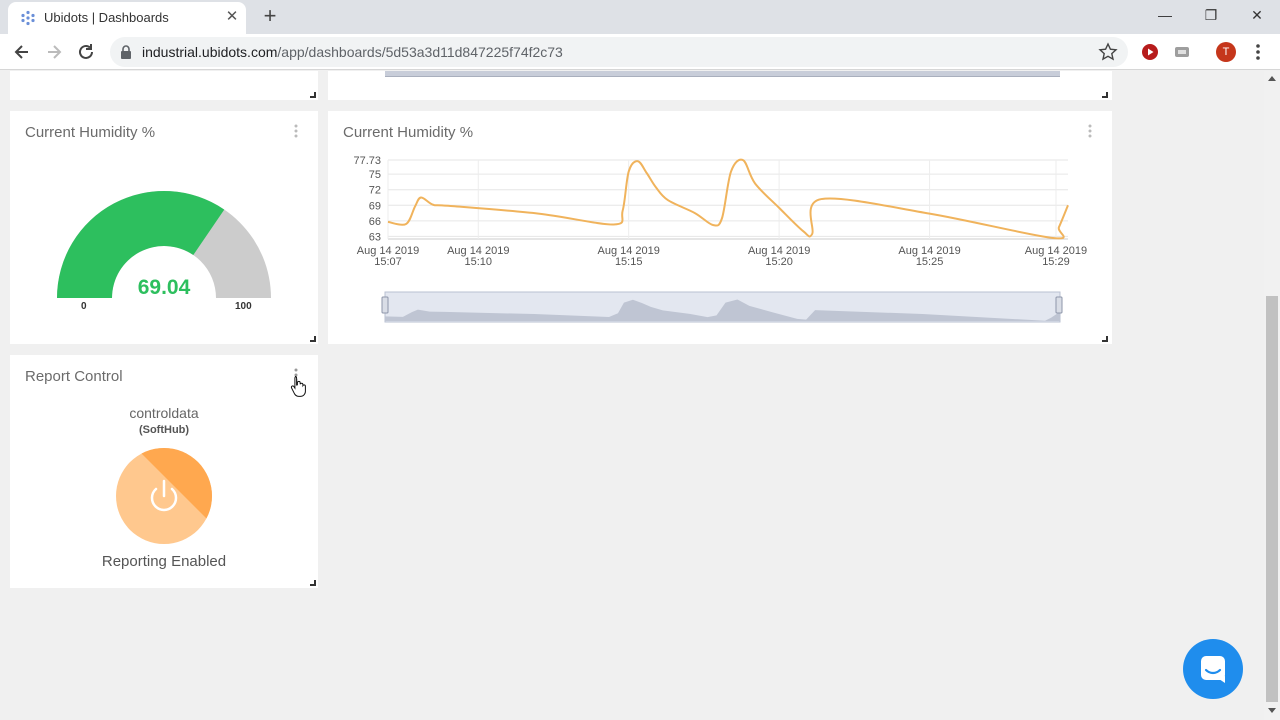 This screenshot has height=720, width=1280. What do you see at coordinates (375, 222) in the screenshot?
I see `y-tick-label: 66` at bounding box center [375, 222].